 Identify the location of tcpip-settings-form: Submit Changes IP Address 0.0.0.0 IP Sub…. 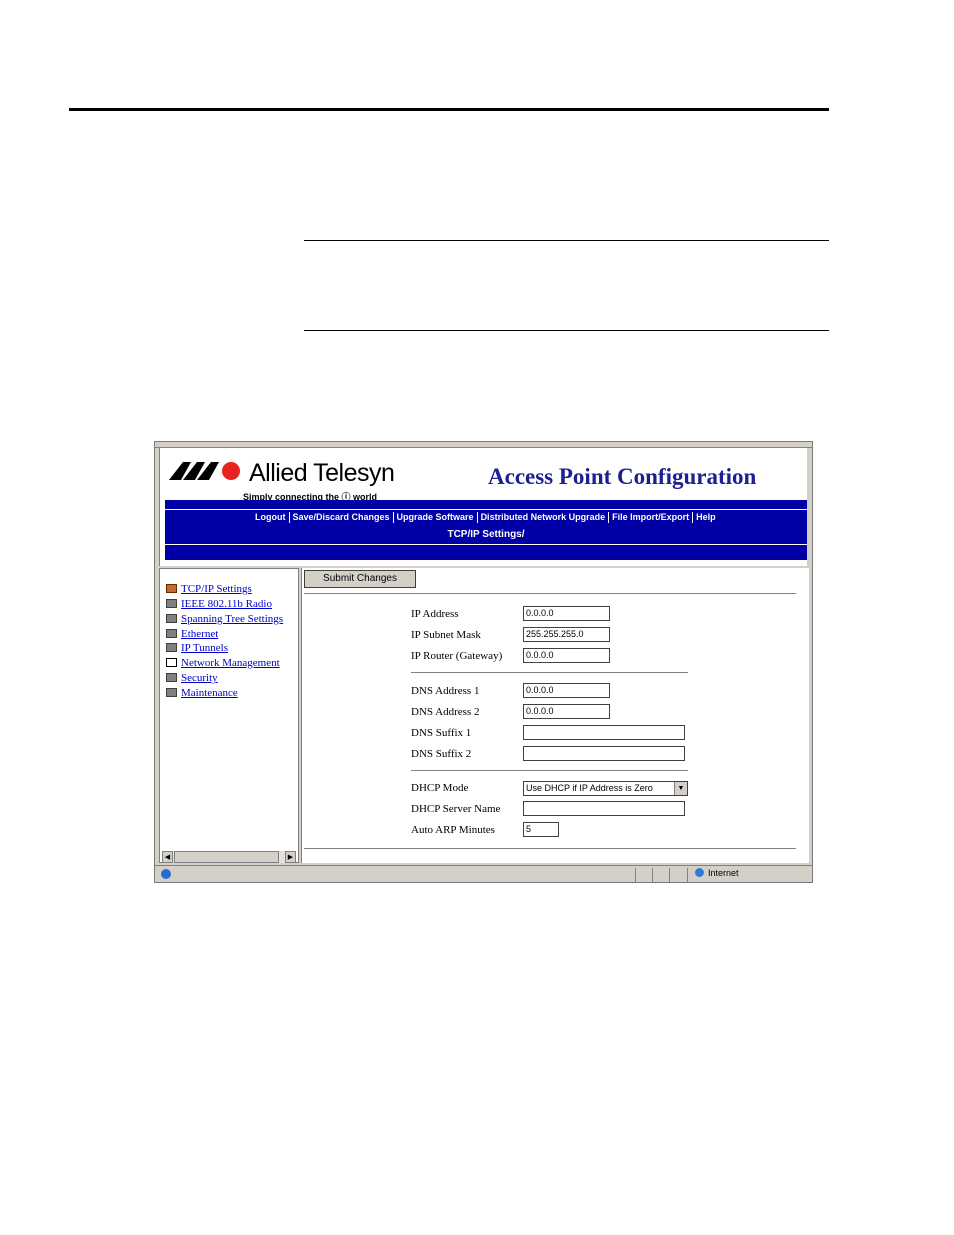
(555, 715).